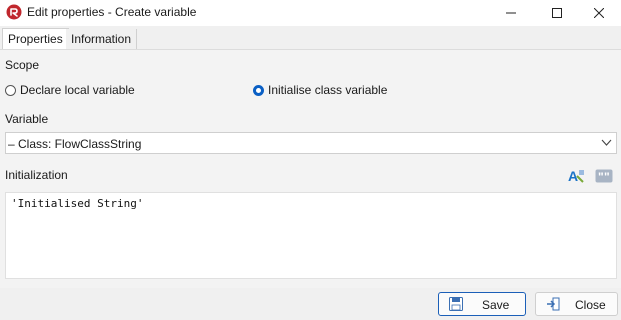  I want to click on variable-label: Variable, so click(27, 119).